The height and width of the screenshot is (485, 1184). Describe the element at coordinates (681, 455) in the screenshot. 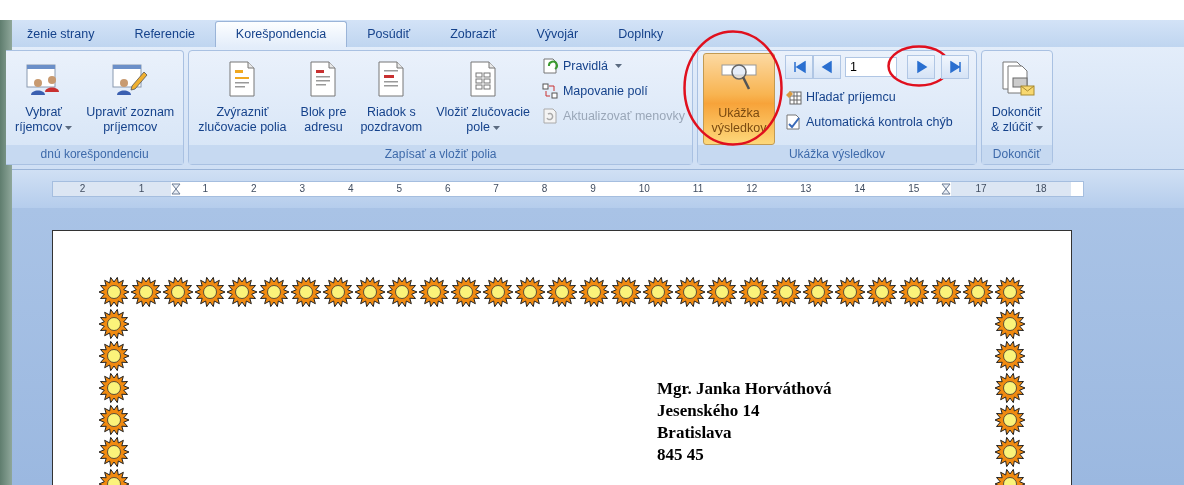

I see `address-line: 845 45` at that location.